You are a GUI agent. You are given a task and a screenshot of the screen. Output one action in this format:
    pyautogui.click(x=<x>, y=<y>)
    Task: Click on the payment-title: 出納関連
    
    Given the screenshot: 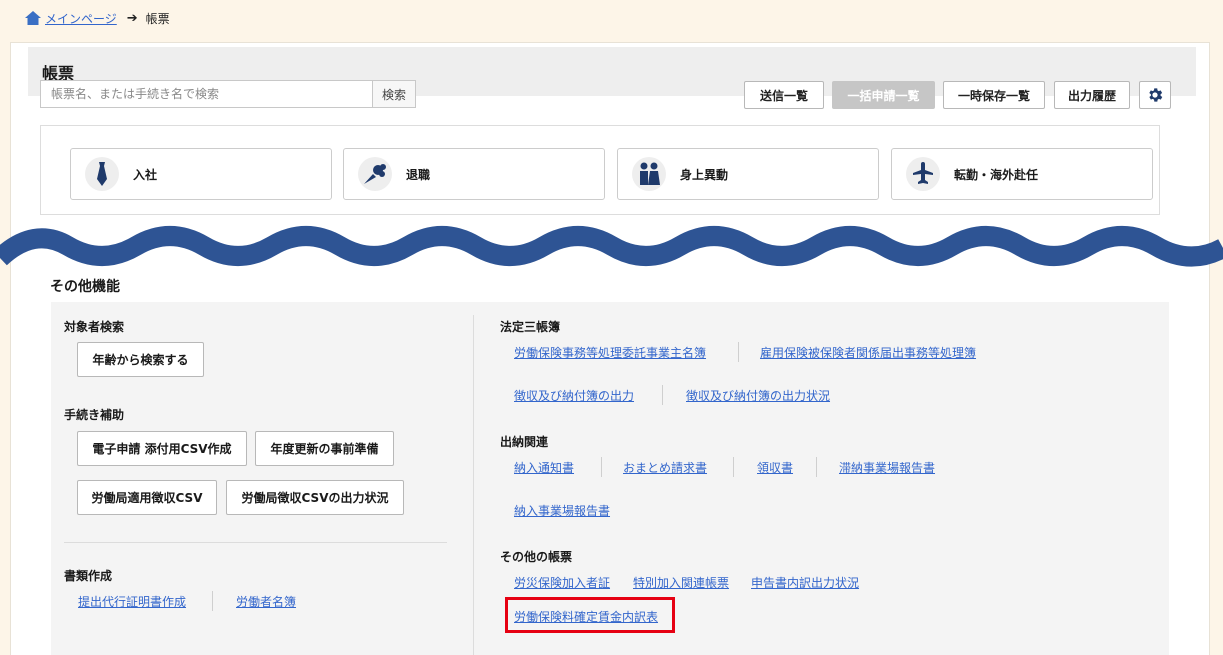 What is the action you would take?
    pyautogui.click(x=524, y=442)
    